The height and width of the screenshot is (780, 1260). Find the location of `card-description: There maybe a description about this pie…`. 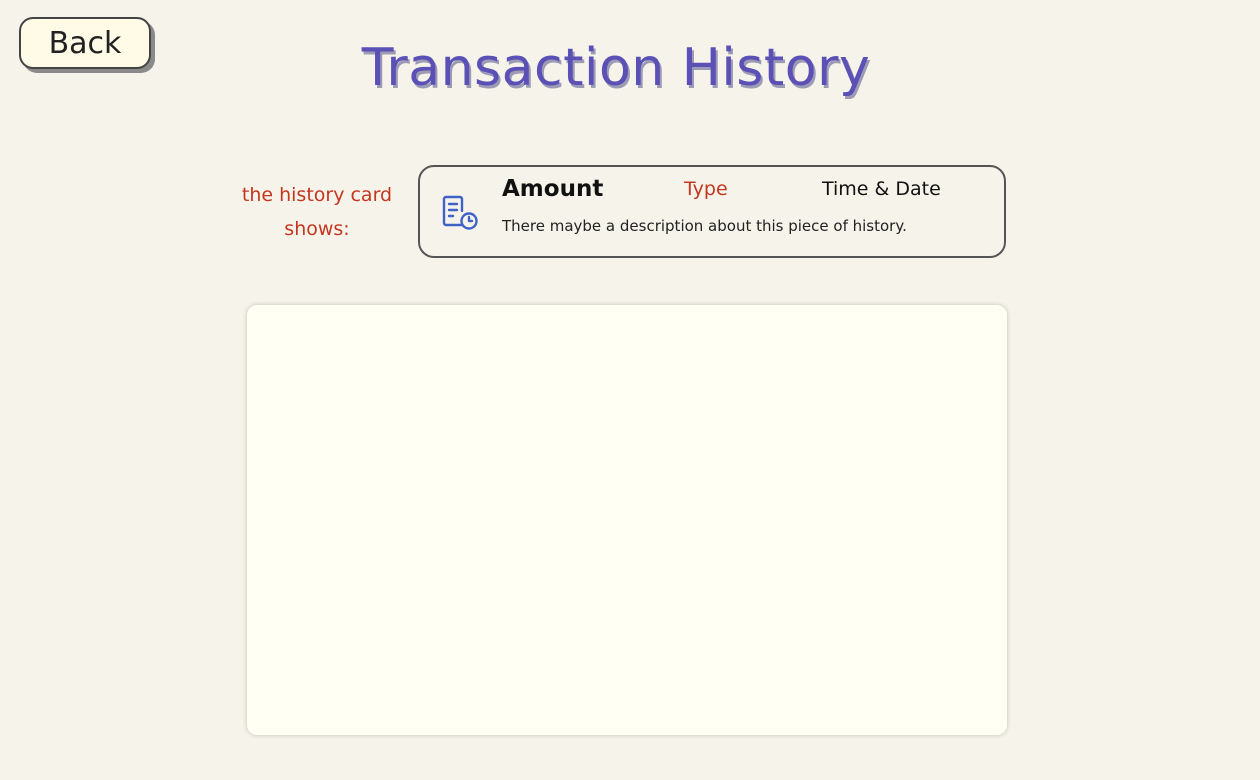

card-description: There maybe a description about this pie… is located at coordinates (704, 226).